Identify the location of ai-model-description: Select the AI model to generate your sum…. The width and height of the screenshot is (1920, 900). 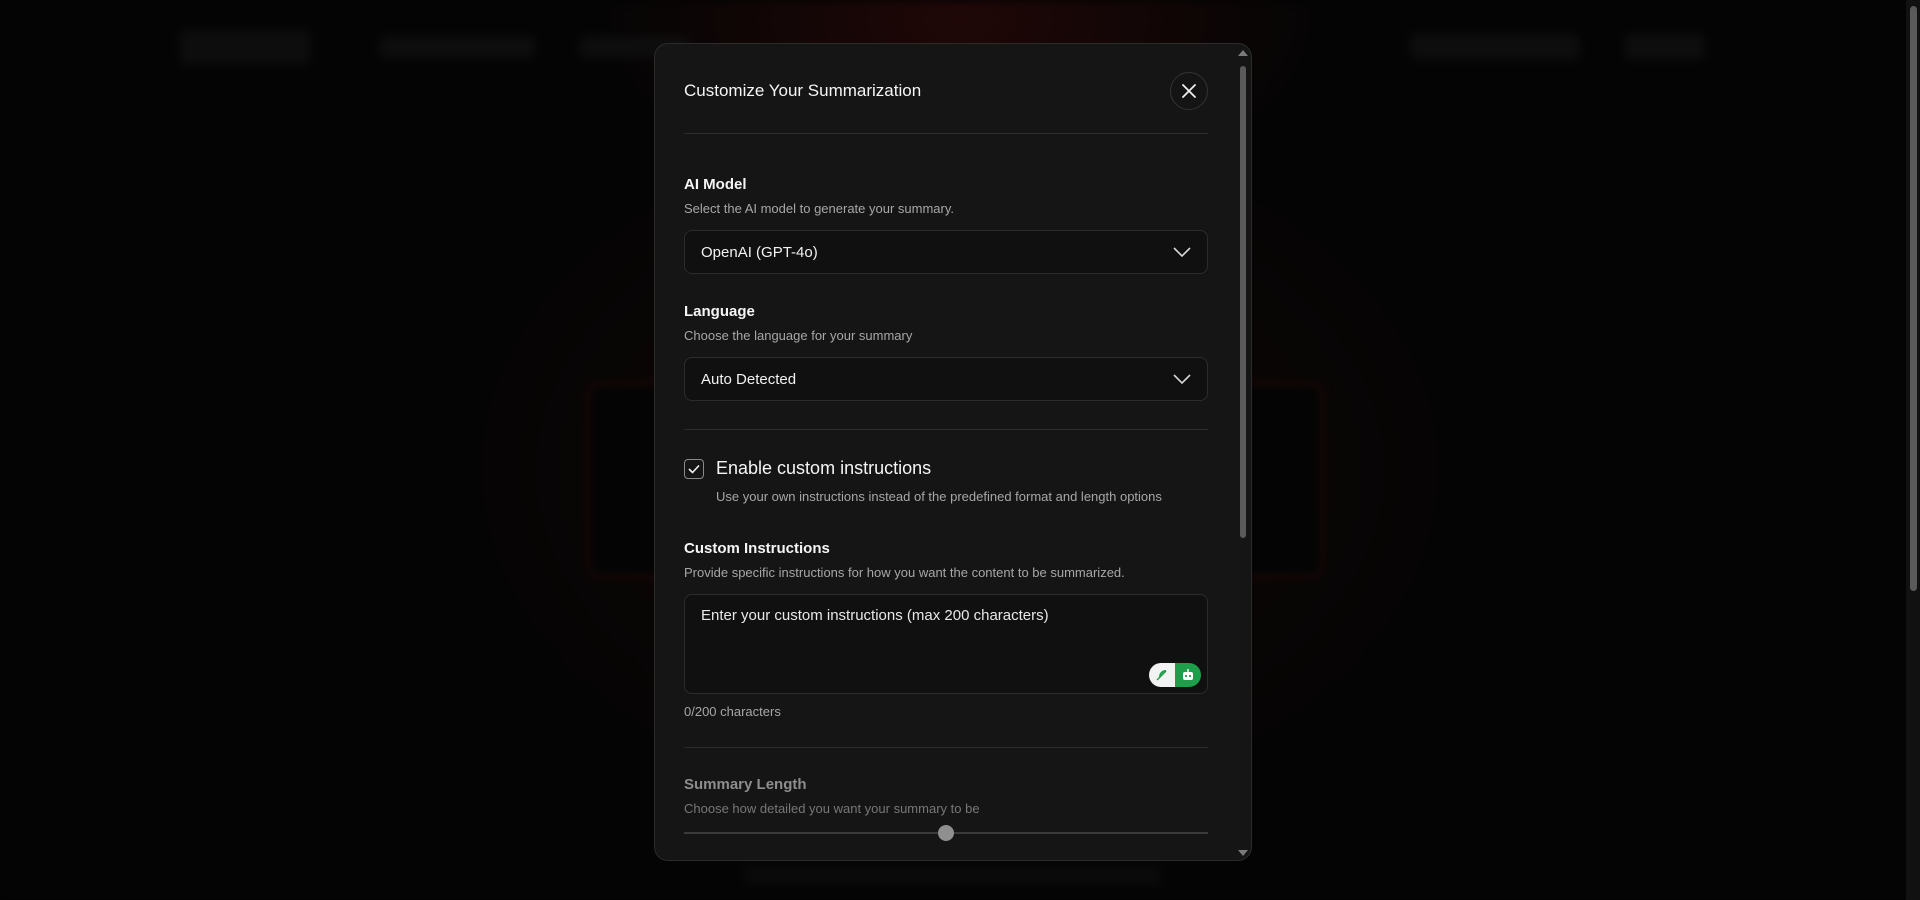
(819, 208).